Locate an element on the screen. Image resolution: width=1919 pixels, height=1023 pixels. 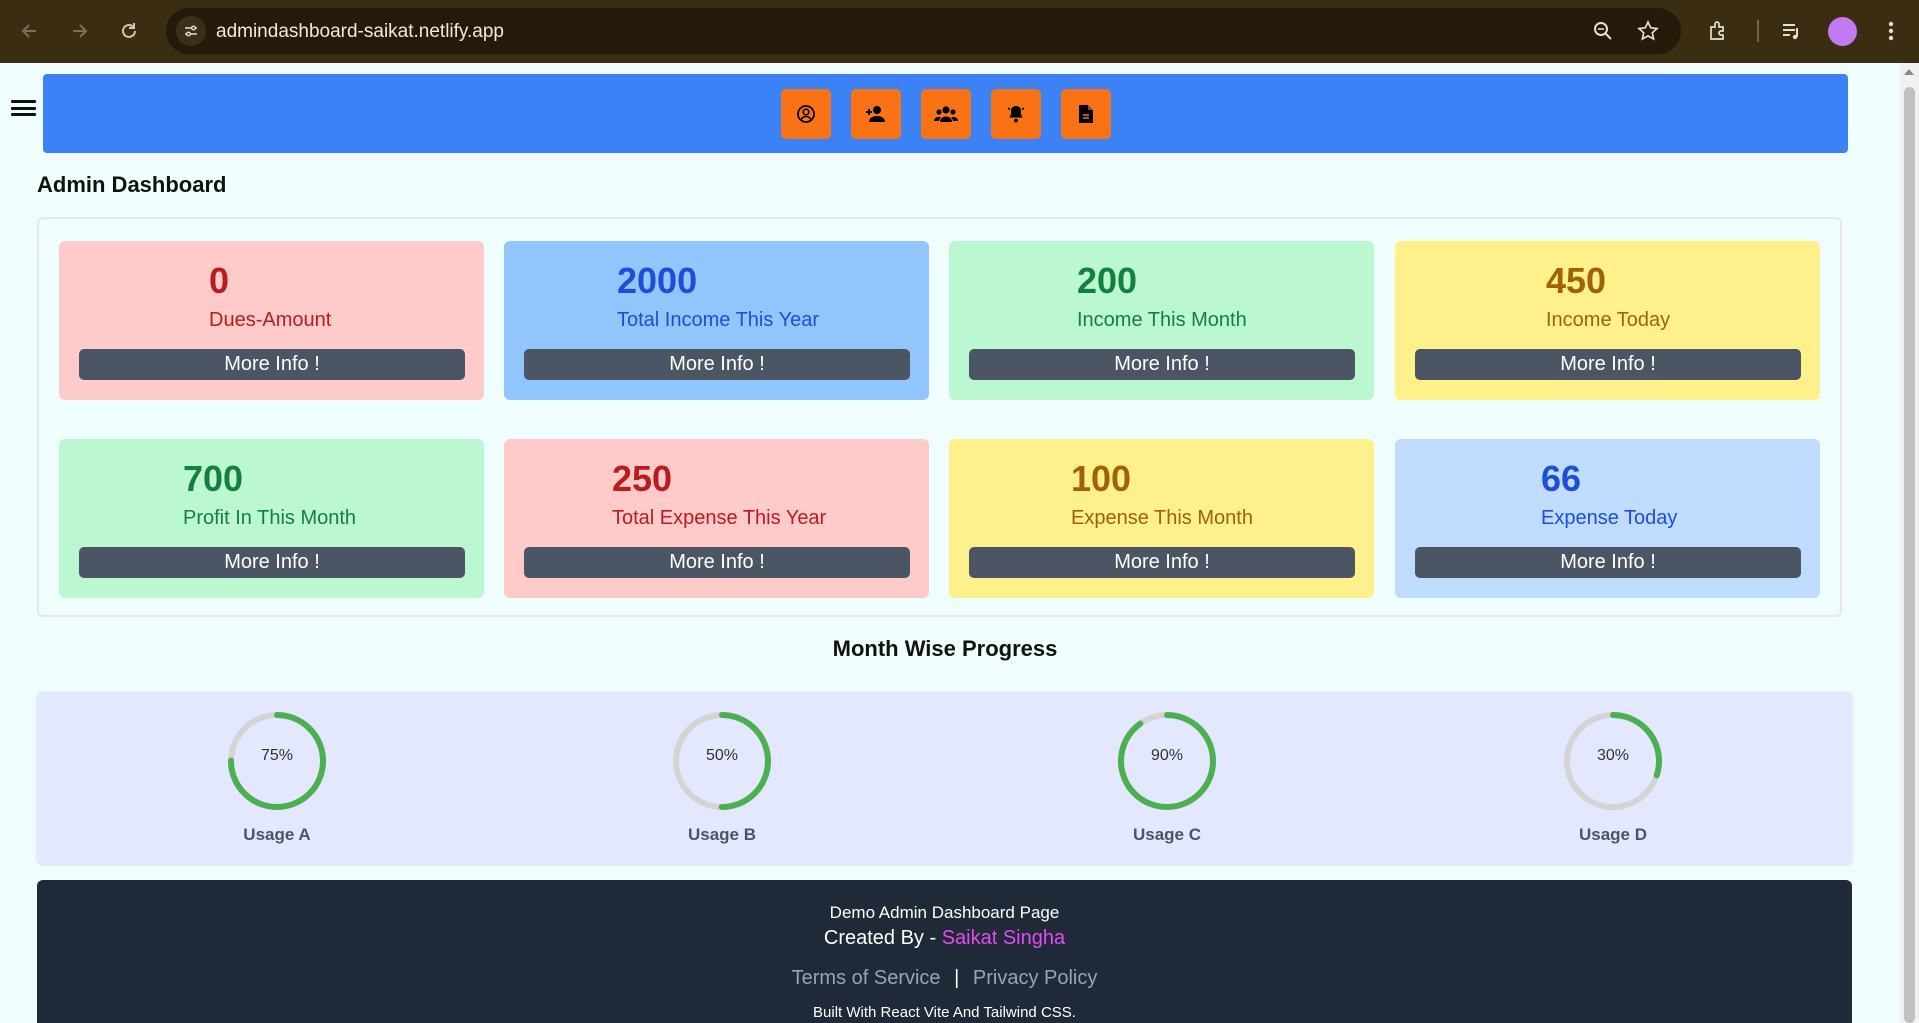
notifications-button is located at coordinates (1015, 113).